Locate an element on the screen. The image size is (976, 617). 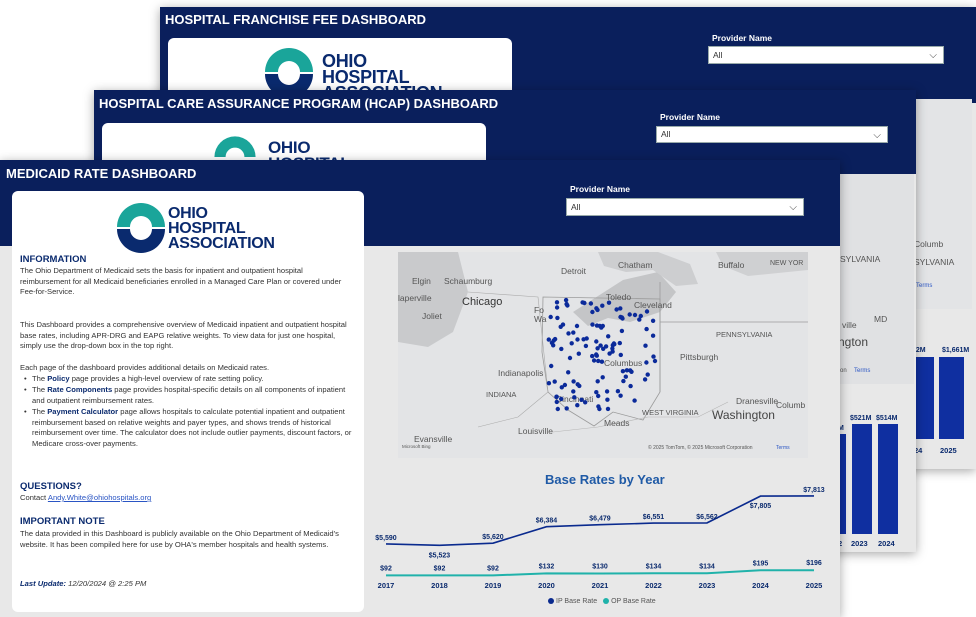
contact-email-link: Andy.White@ohiohospitals.org is located at coordinates (99, 497).